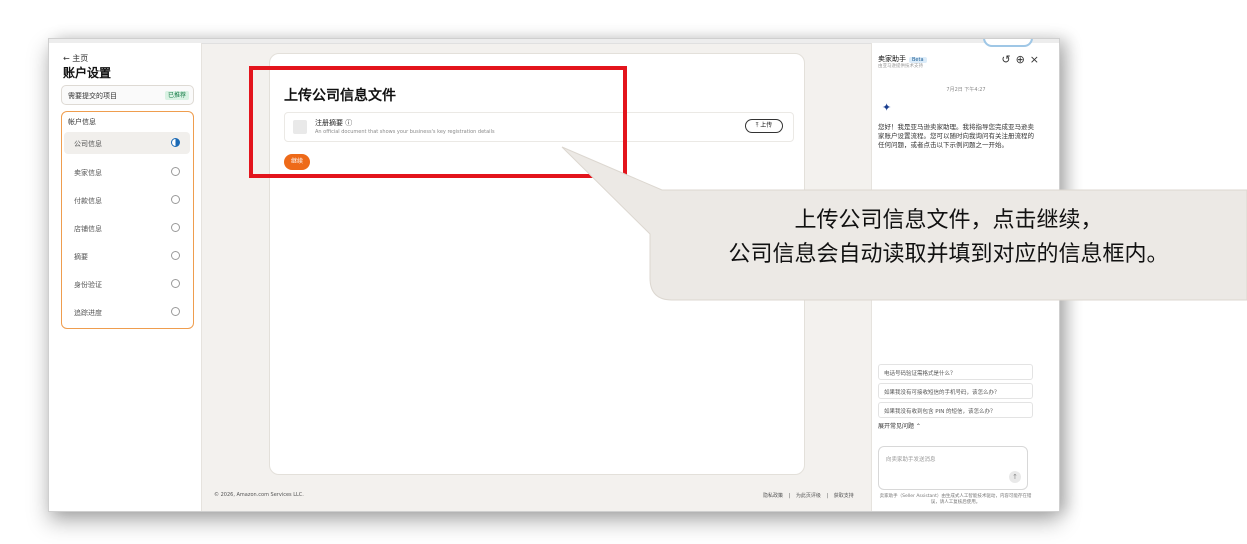 The width and height of the screenshot is (1247, 544). I want to click on new-chat-icon: ⊕, so click(1023, 59).